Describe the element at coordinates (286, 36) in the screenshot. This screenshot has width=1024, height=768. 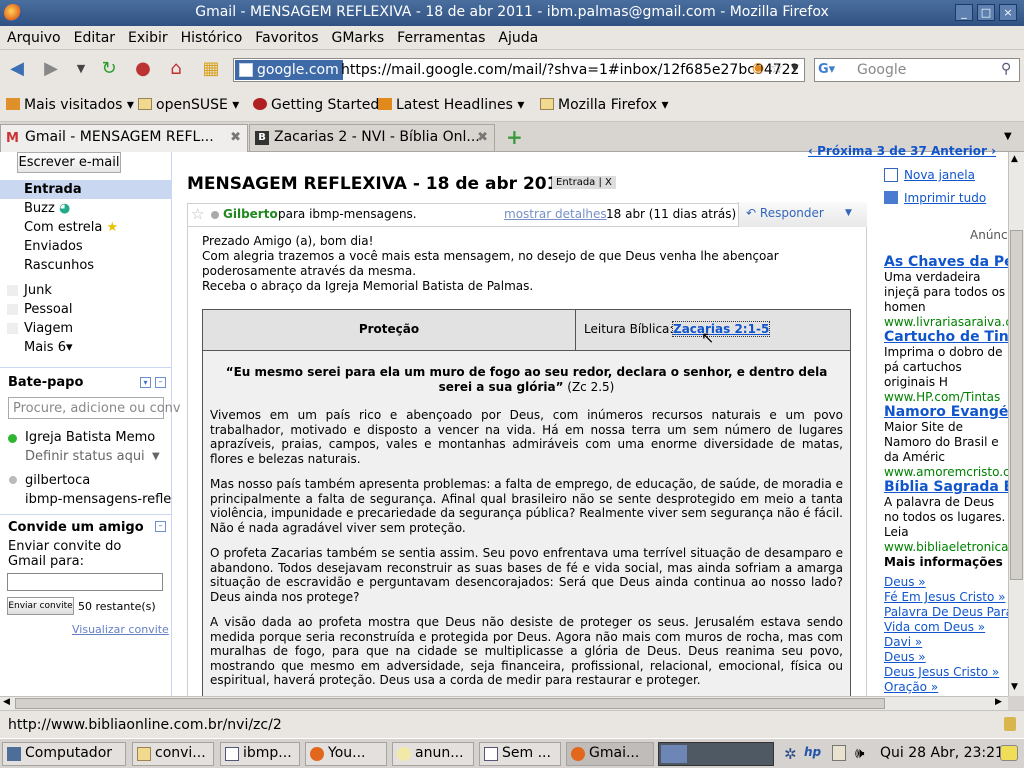
I see `menu-favoritos: Favoritos` at that location.